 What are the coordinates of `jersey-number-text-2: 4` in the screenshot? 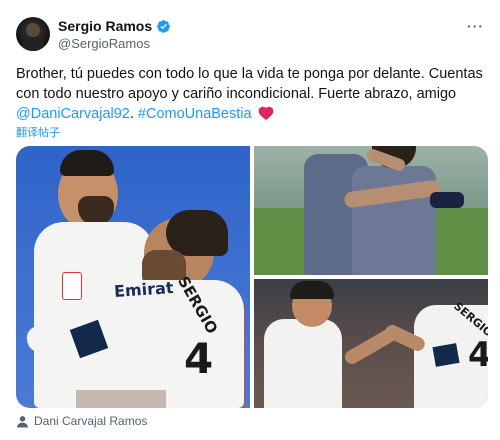 It's located at (478, 355).